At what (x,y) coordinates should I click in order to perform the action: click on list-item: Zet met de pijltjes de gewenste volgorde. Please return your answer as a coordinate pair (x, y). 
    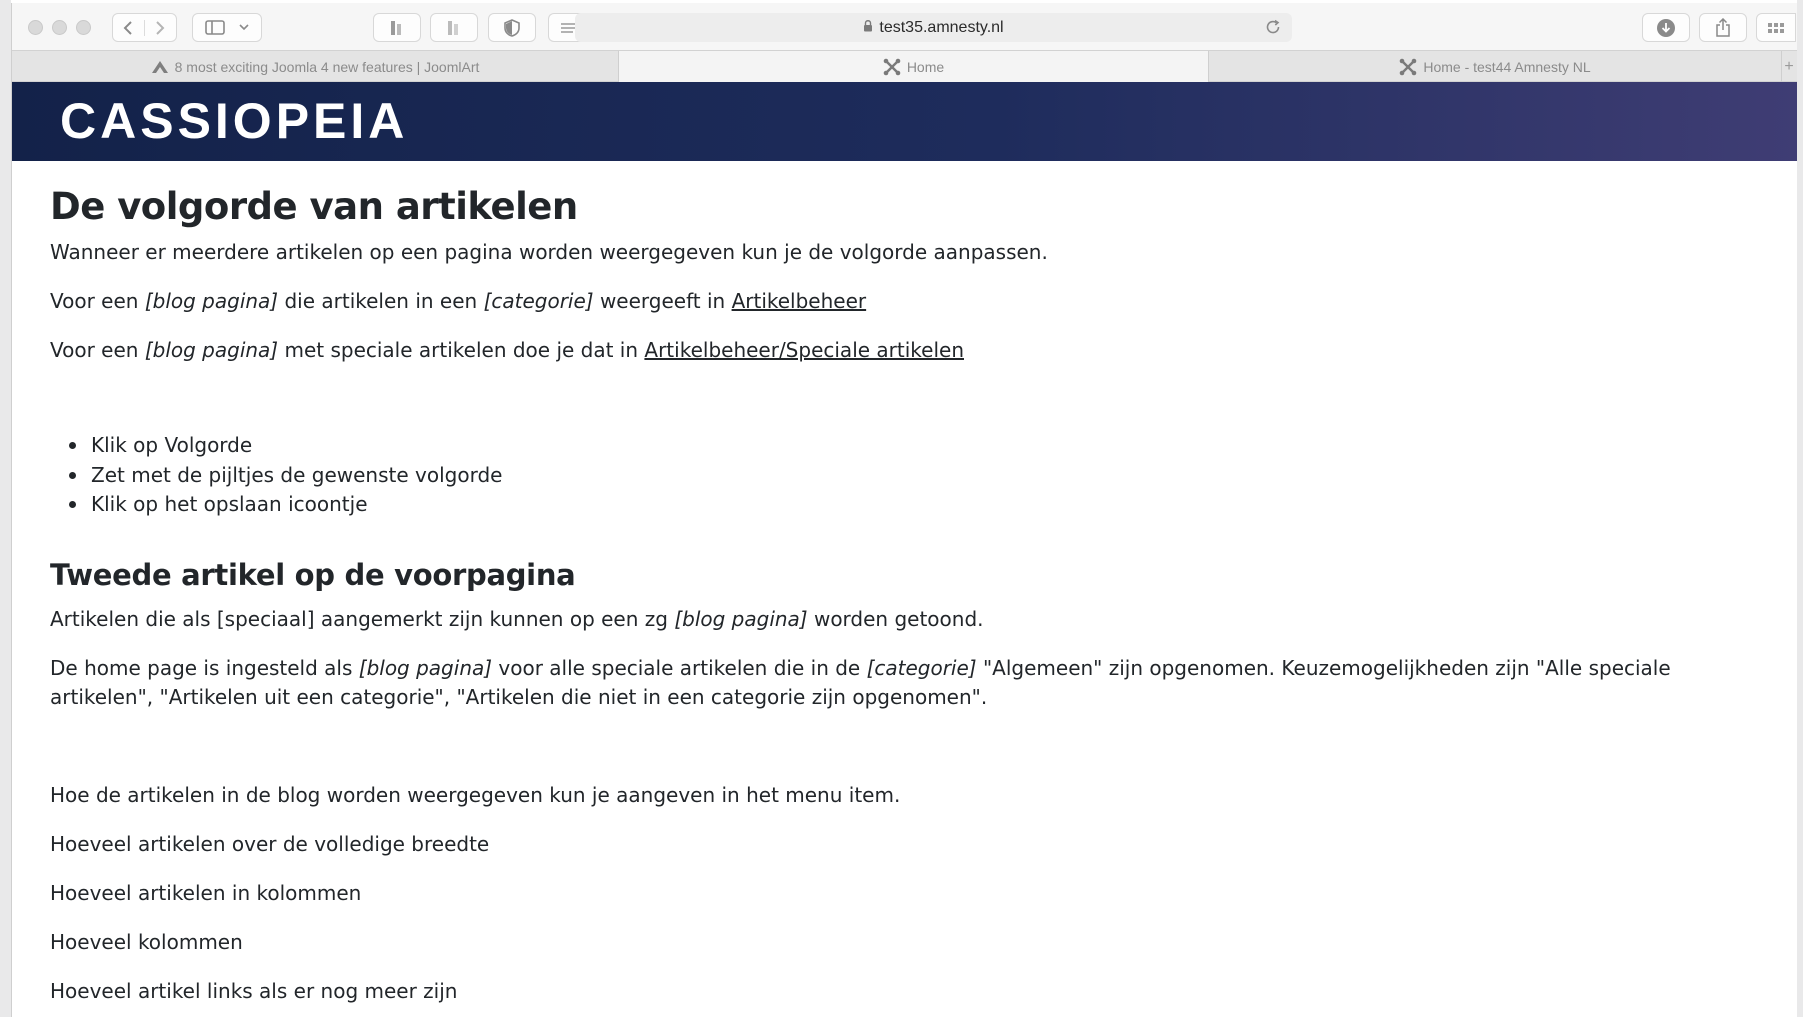
    Looking at the image, I should click on (285, 476).